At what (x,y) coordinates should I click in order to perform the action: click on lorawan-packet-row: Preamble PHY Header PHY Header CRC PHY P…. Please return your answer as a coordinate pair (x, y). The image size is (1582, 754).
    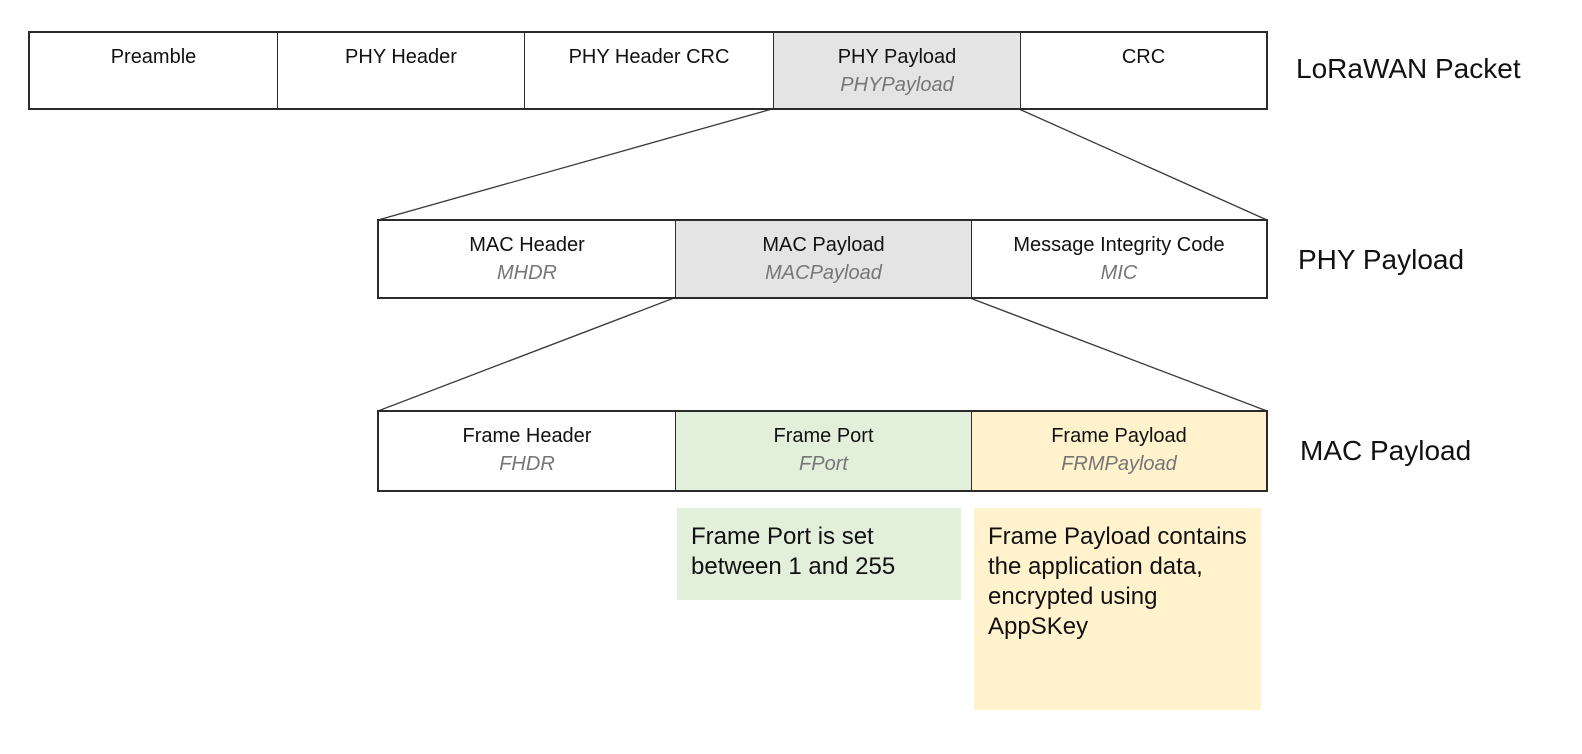
    Looking at the image, I should click on (648, 70).